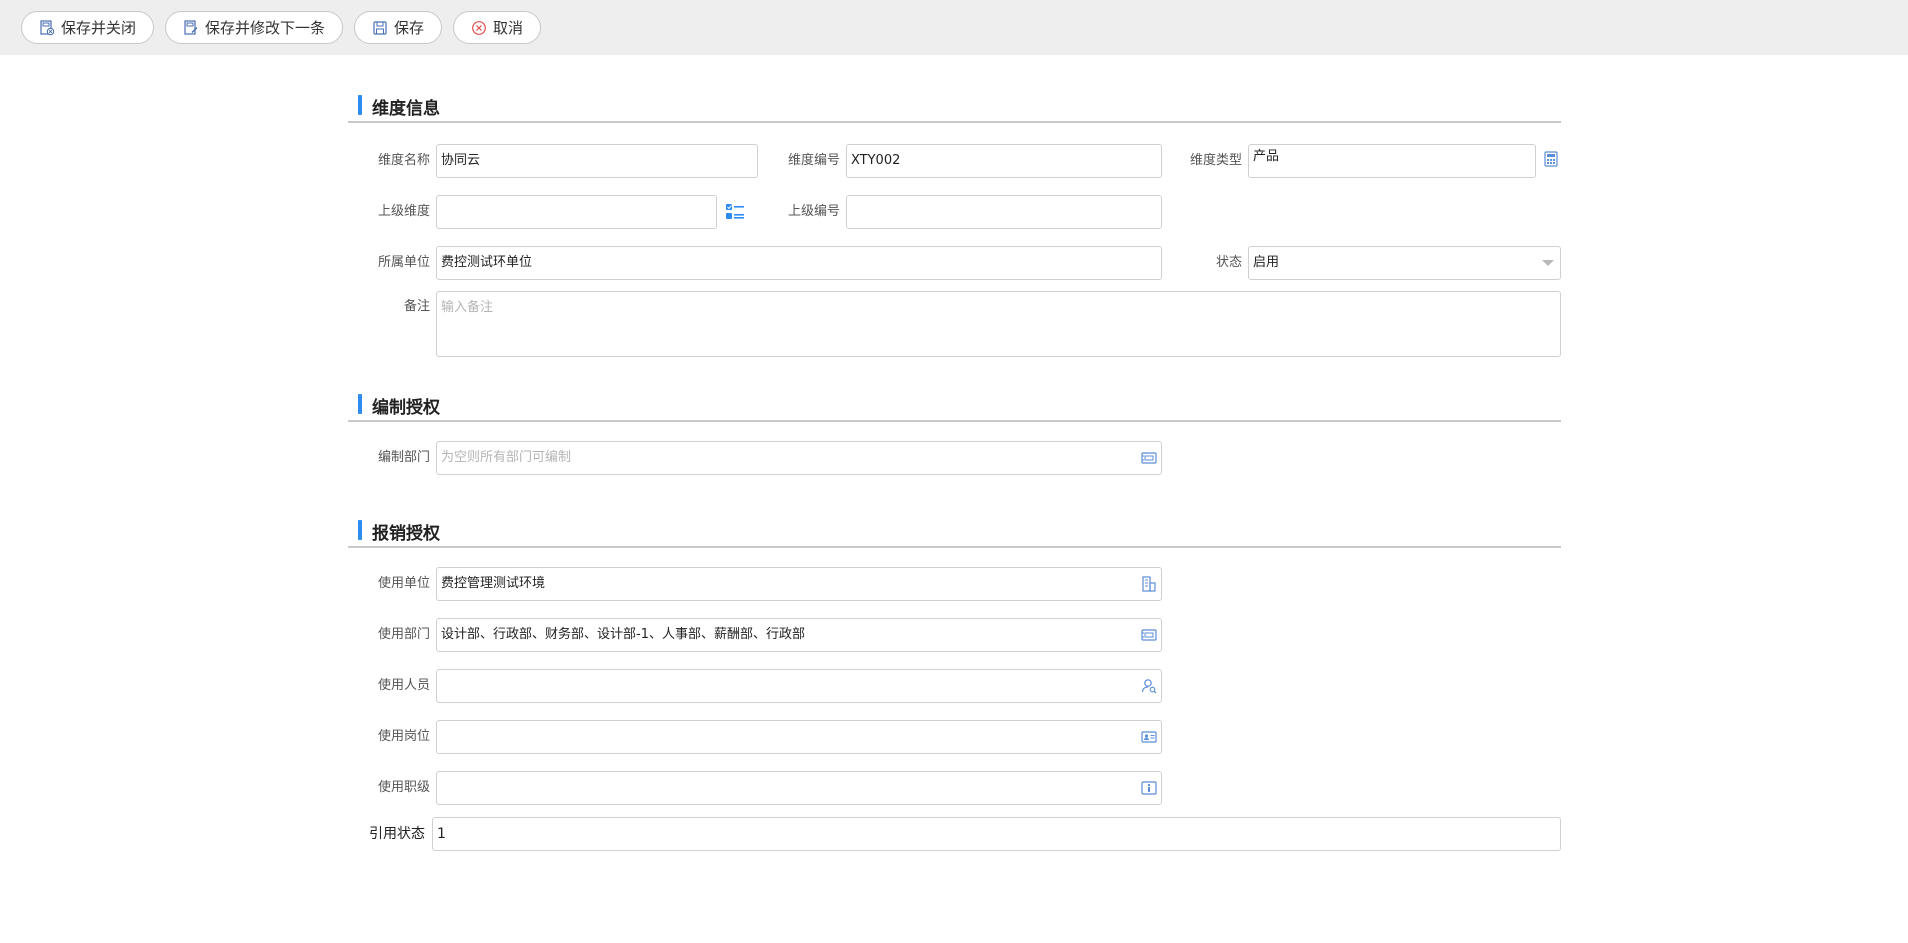 Image resolution: width=1908 pixels, height=943 pixels. What do you see at coordinates (99, 28) in the screenshot?
I see `save-close-label: 保存并关闭` at bounding box center [99, 28].